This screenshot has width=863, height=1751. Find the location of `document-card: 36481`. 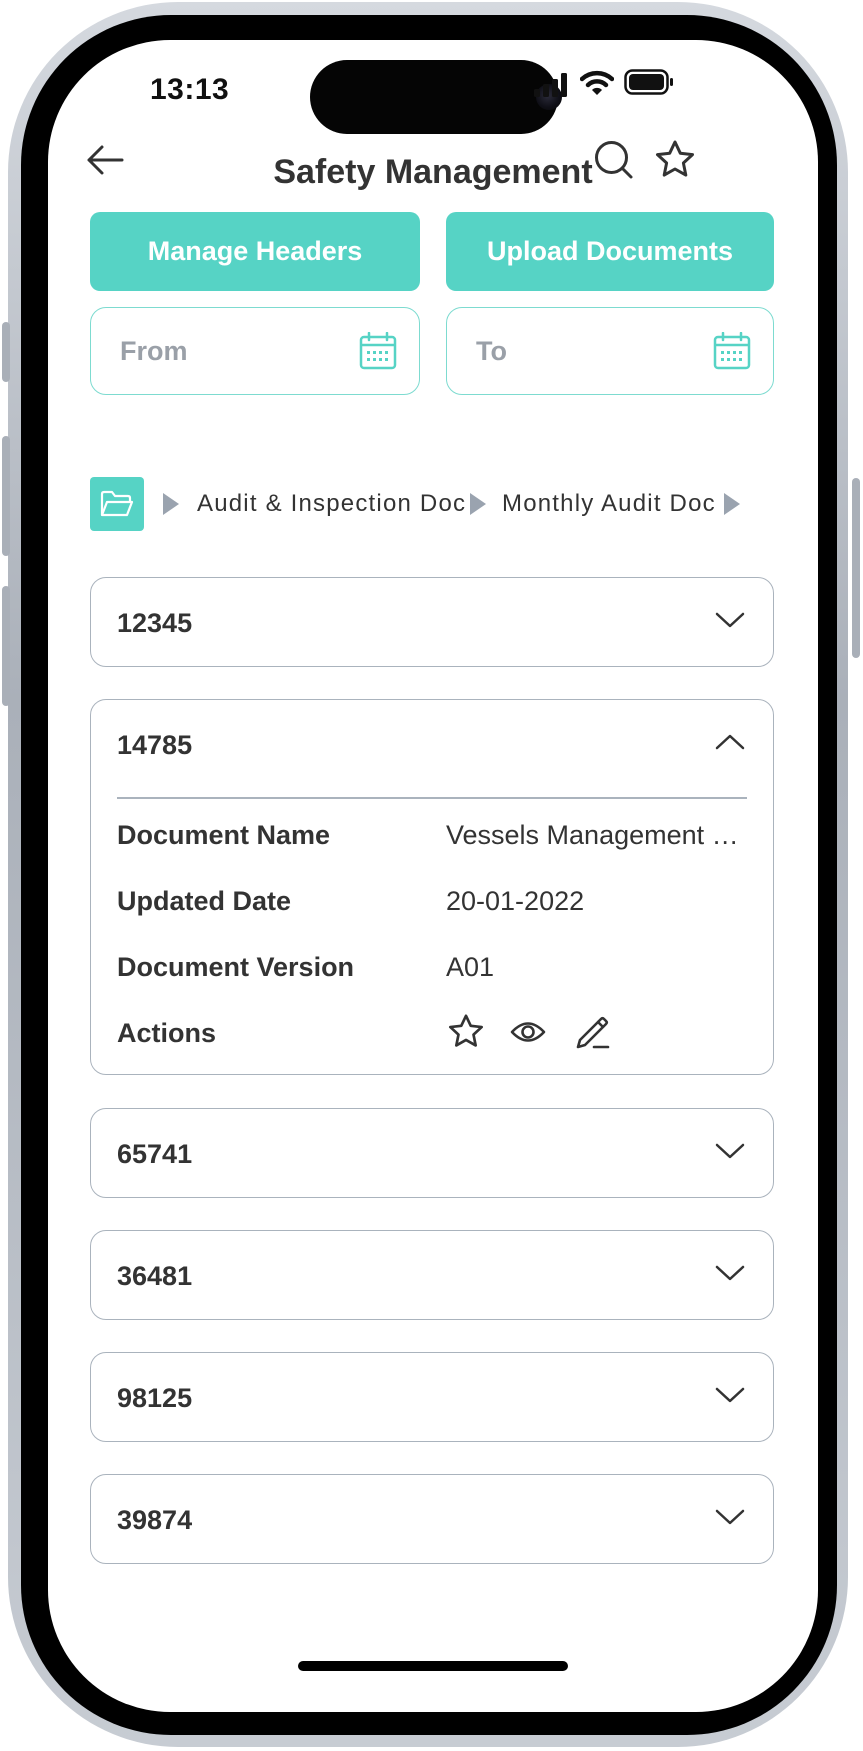

document-card: 36481 is located at coordinates (432, 1275).